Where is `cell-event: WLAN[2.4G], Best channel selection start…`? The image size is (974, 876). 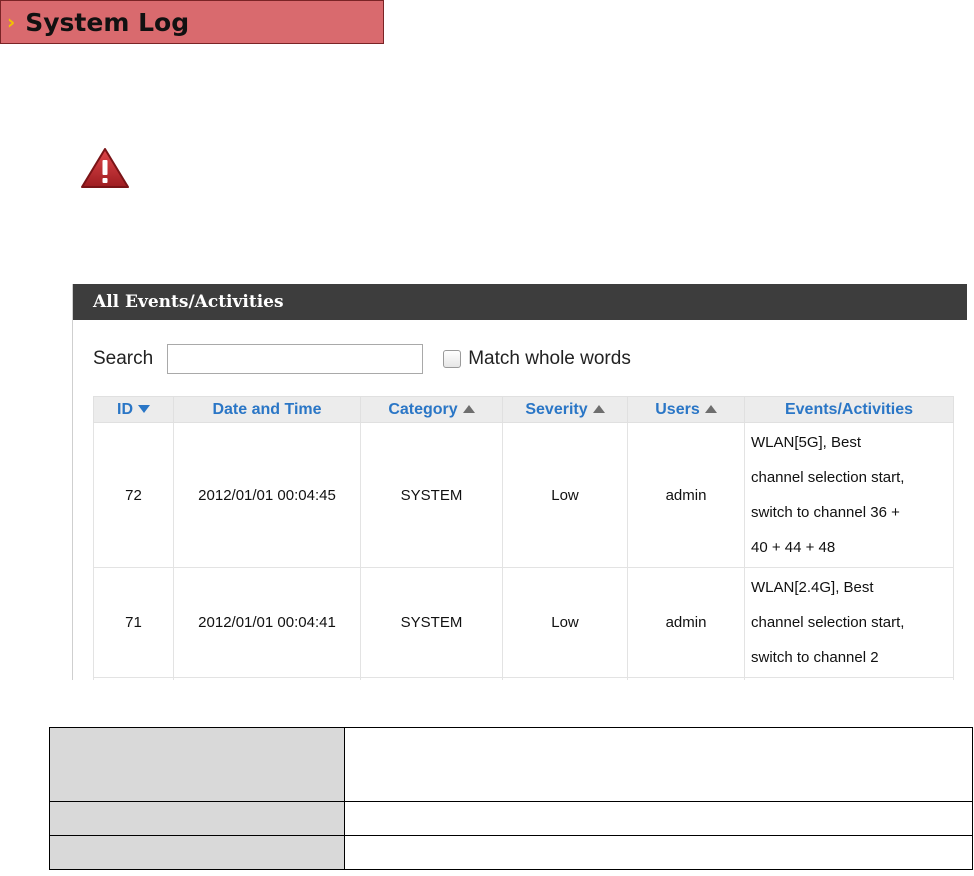
cell-event: WLAN[2.4G], Best channel selection start… is located at coordinates (849, 622).